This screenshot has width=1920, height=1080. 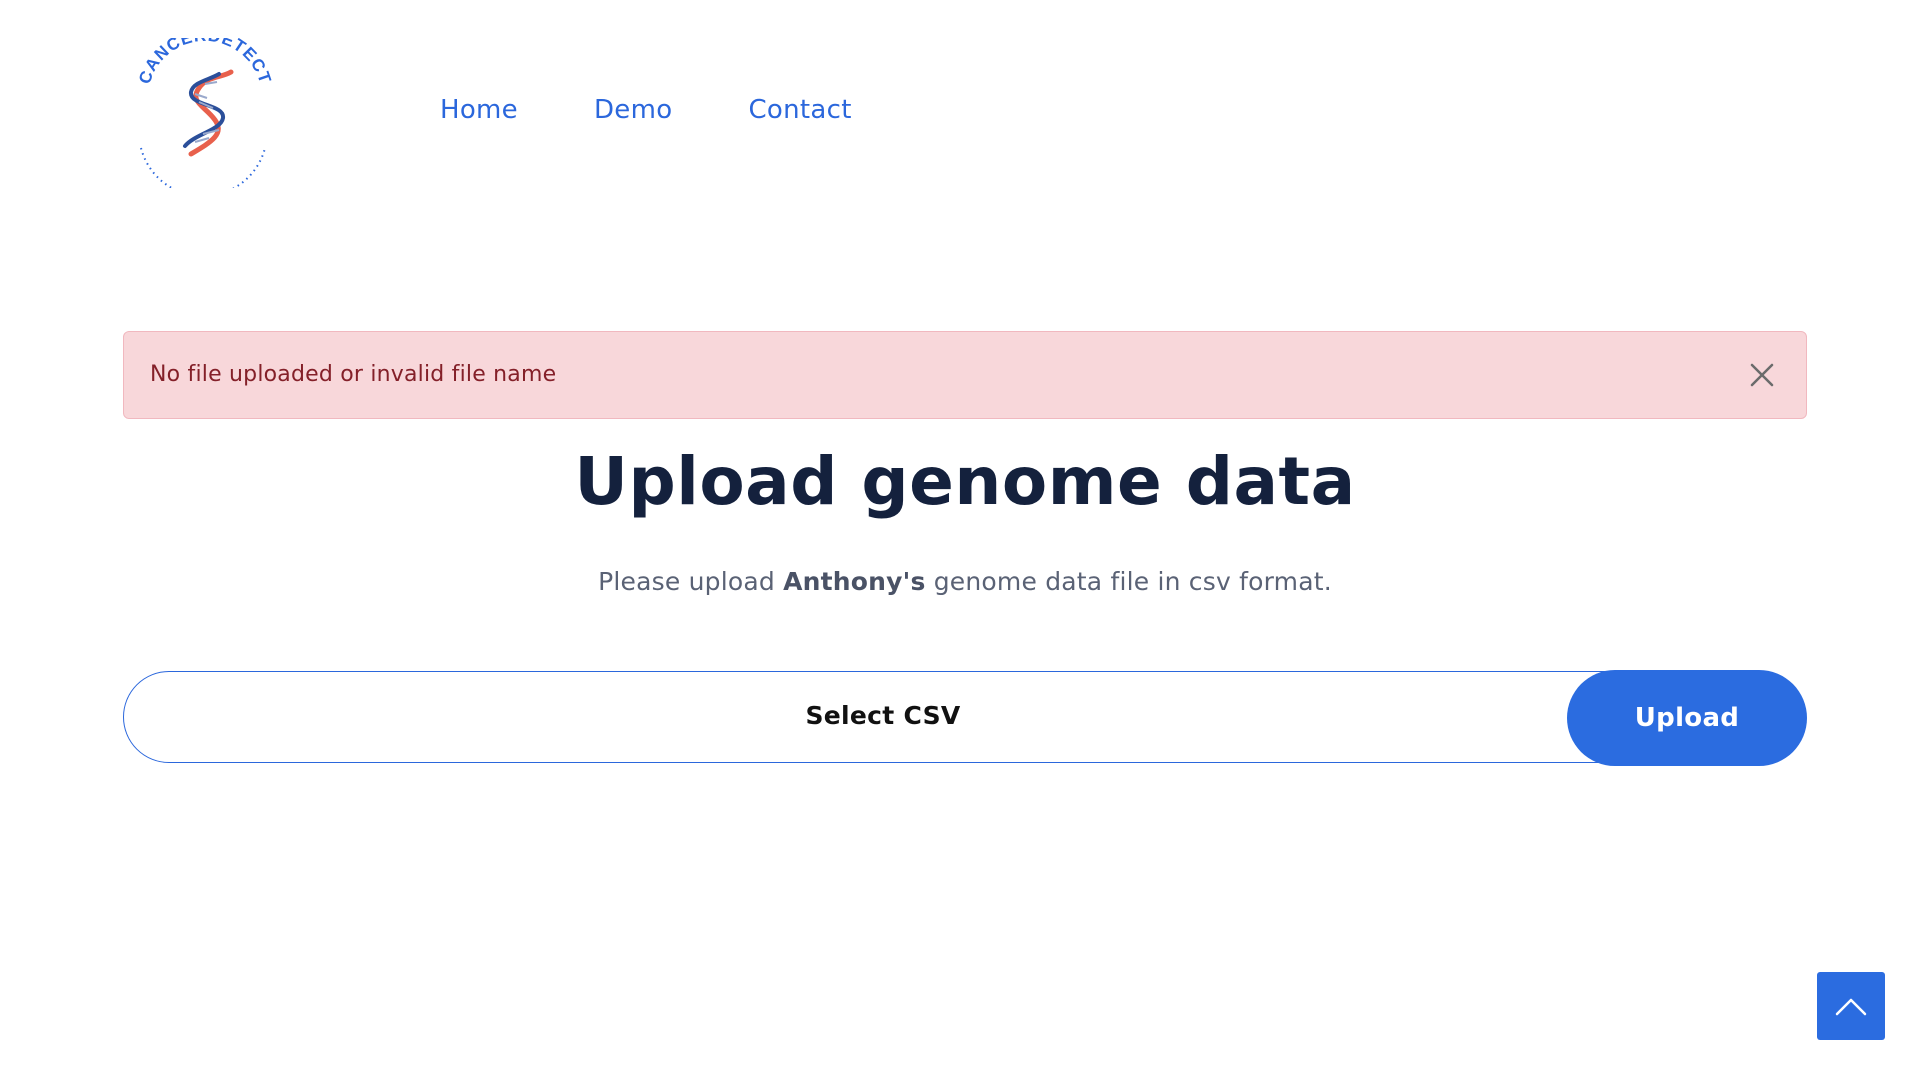 I want to click on upload-form: Select CSV Upload, so click(x=965, y=718).